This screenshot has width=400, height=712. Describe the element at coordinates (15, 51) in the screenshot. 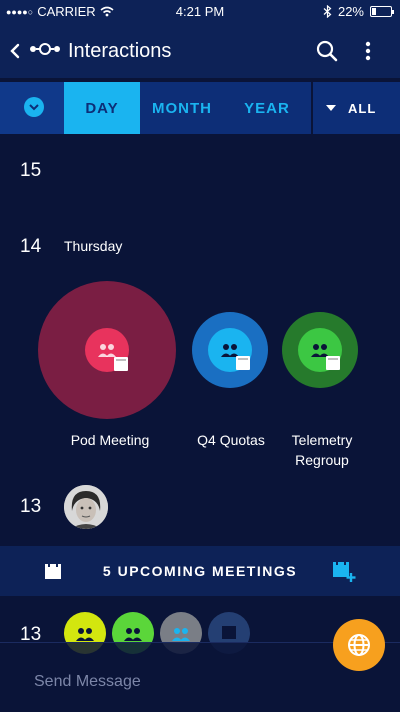

I see `back-chevron-icon` at that location.